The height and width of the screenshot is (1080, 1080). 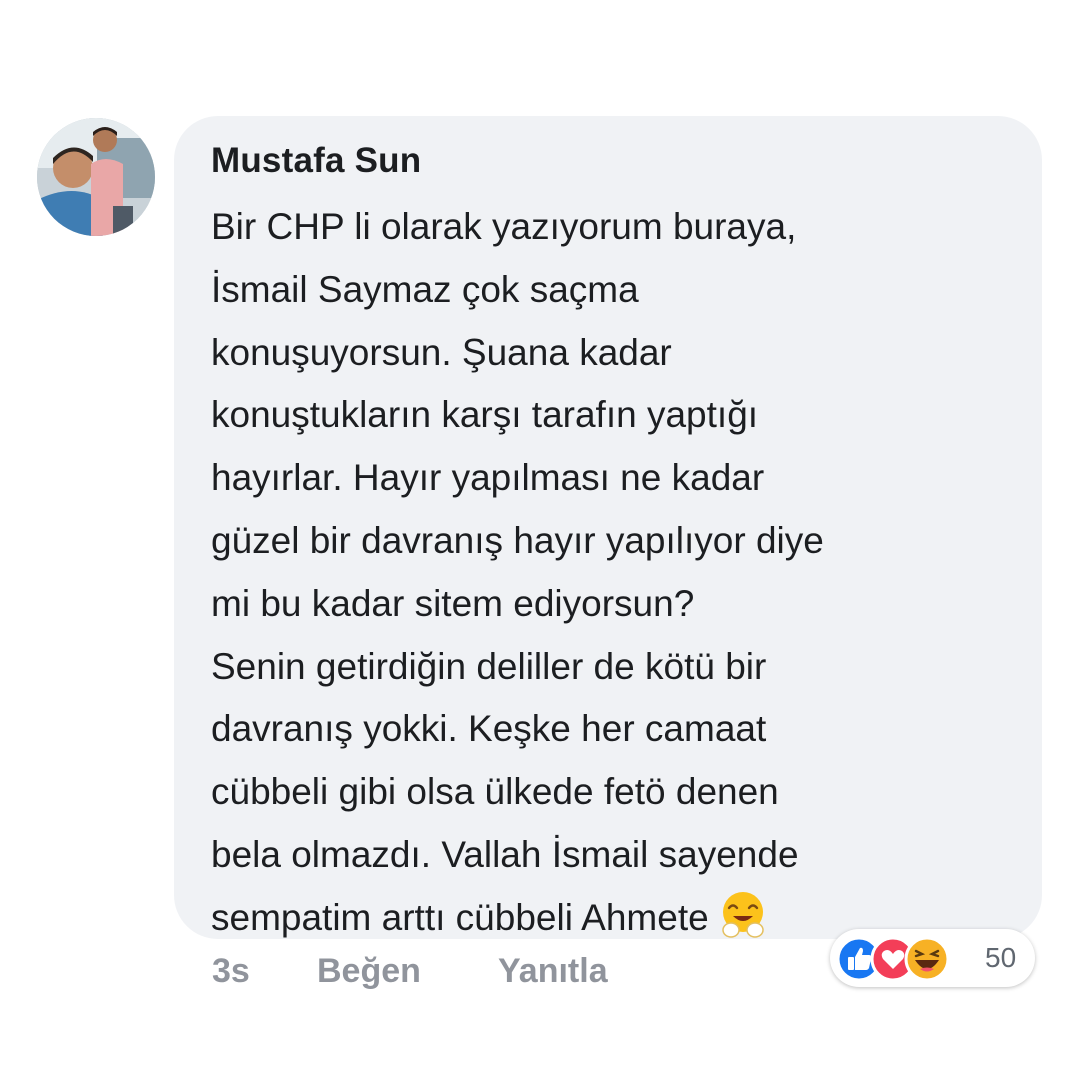 What do you see at coordinates (505, 854) in the screenshot?
I see `comment-line: bela olmazdı. Vallah İsmail sayende` at bounding box center [505, 854].